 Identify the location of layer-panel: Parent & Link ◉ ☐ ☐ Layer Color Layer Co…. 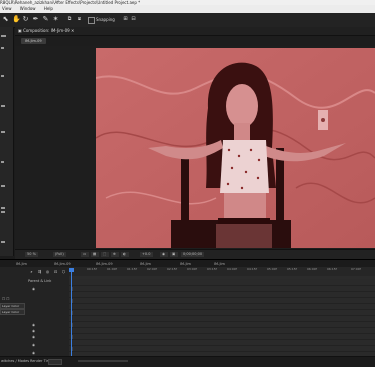
(34, 316).